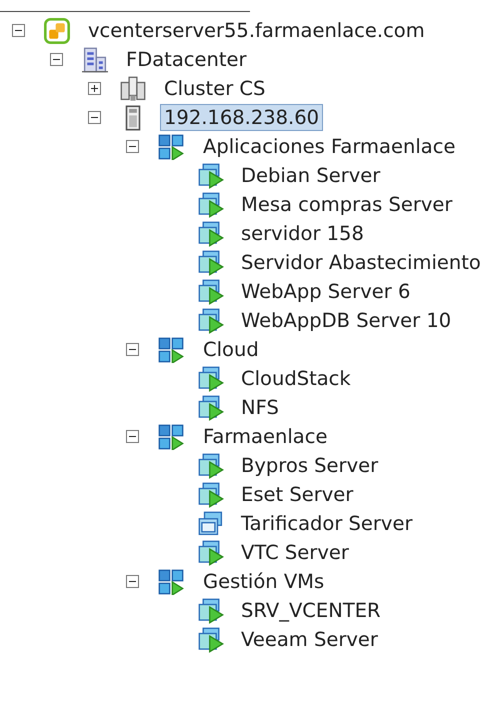 Image resolution: width=494 pixels, height=717 pixels. What do you see at coordinates (309, 465) in the screenshot?
I see `tree-item: Bypros Server` at bounding box center [309, 465].